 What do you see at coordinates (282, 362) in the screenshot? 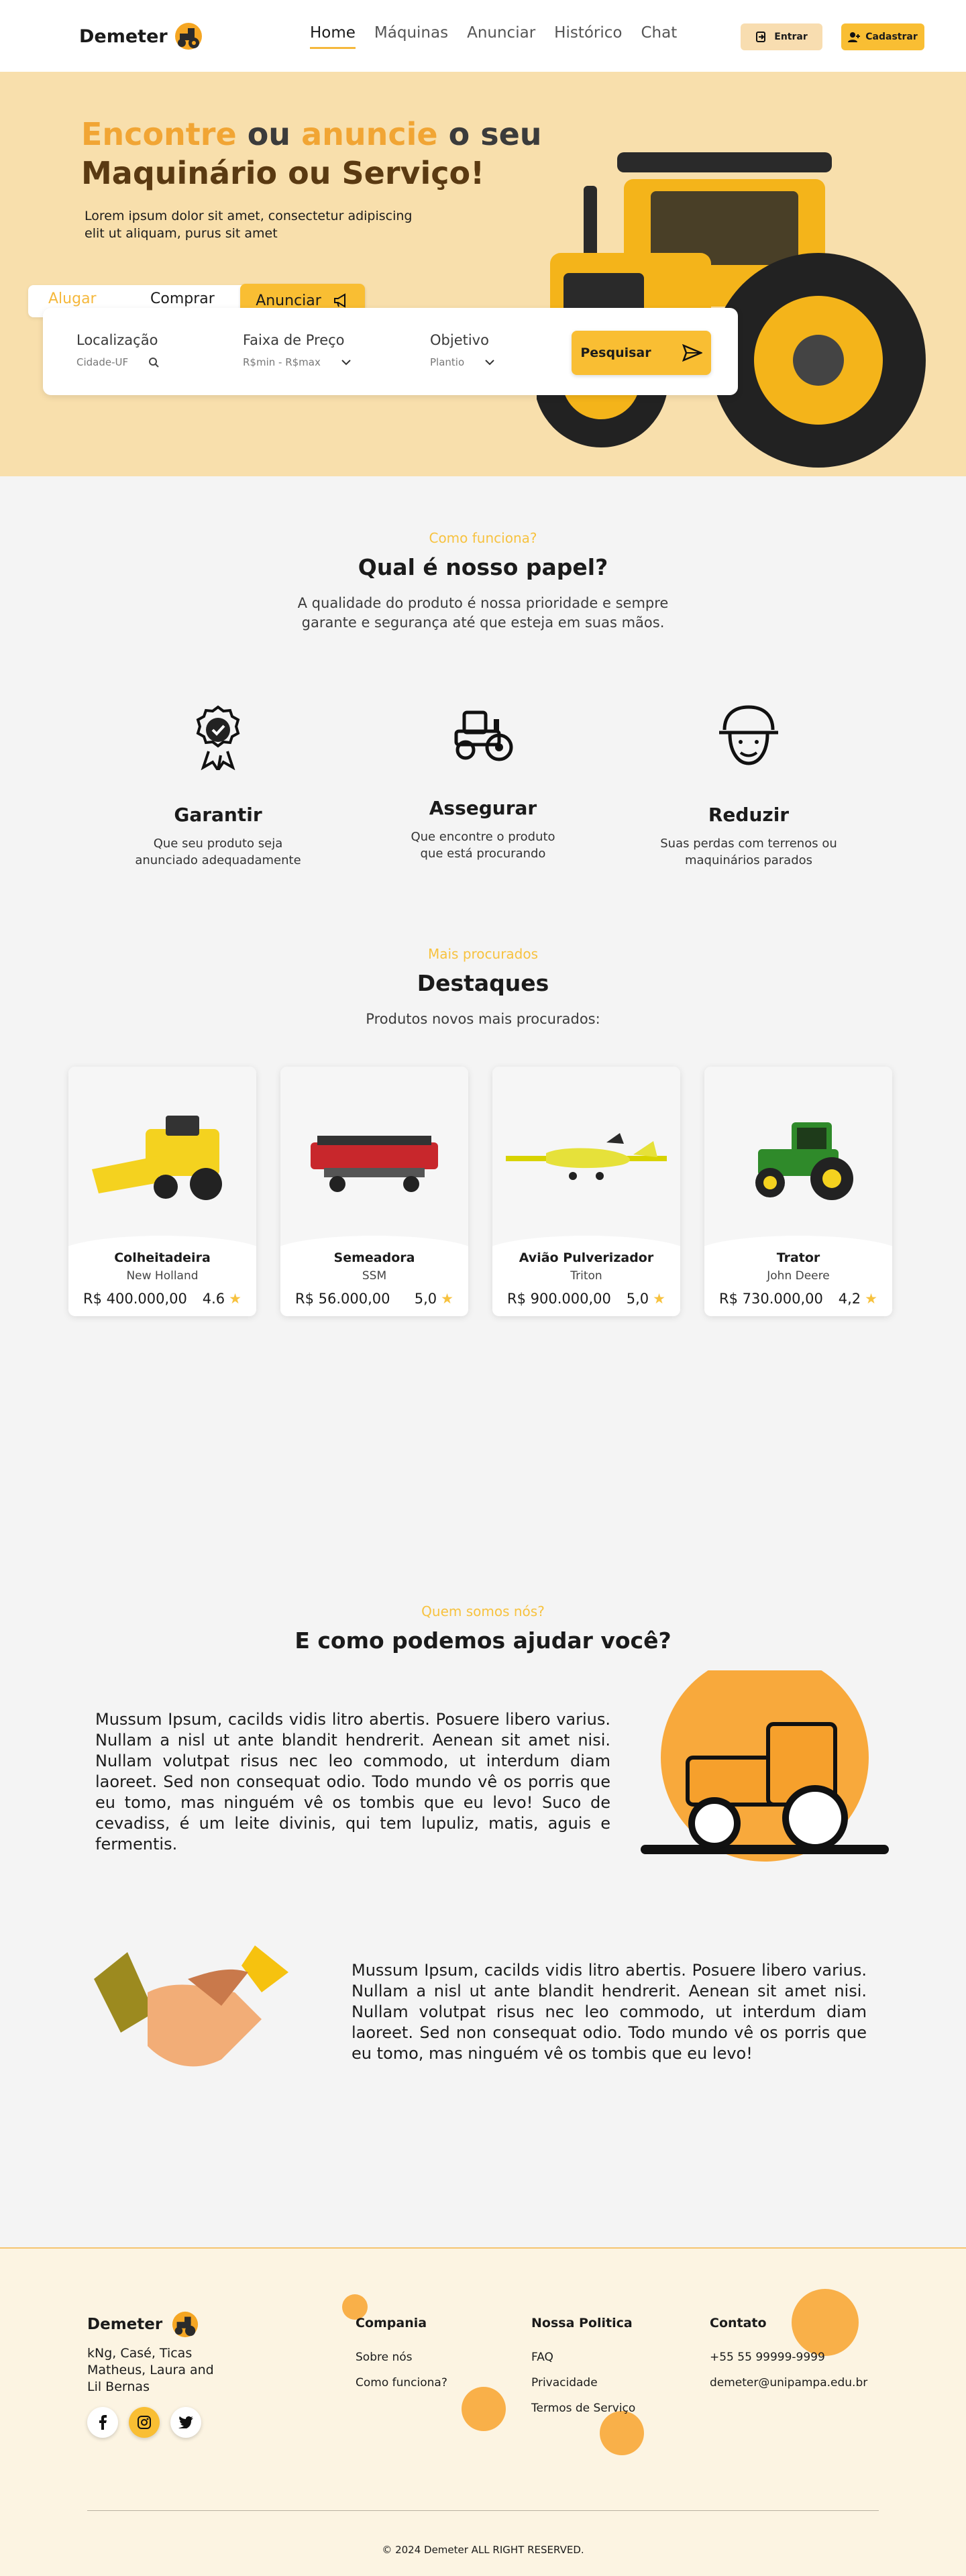
I see `price-range-select: R$min - R$max` at bounding box center [282, 362].